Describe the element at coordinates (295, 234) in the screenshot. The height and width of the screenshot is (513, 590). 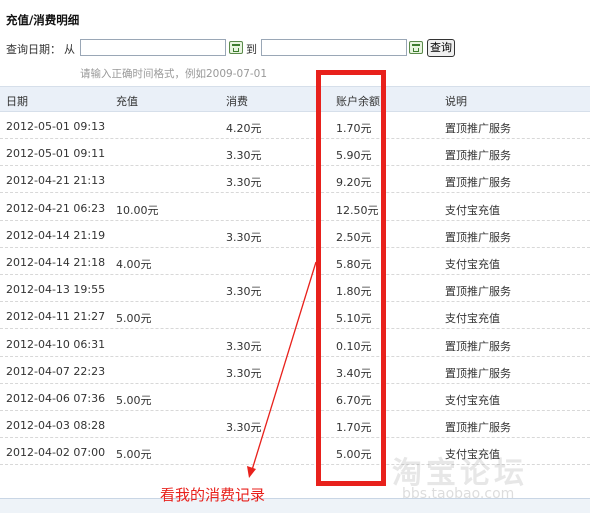
I see `table-row: 2012-04-14 21:19 3.30元 2.50元 置顶推广服务` at that location.